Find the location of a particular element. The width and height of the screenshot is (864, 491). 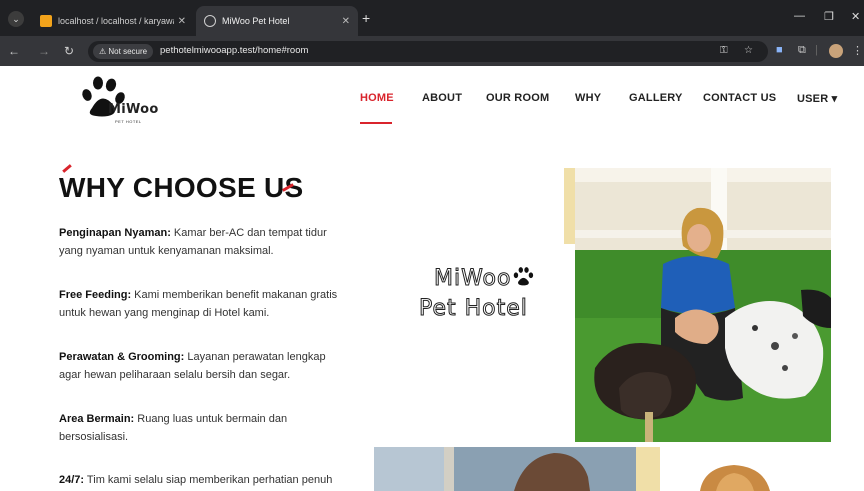

tab-search-chevron-icon: ⌄ is located at coordinates (16, 19).